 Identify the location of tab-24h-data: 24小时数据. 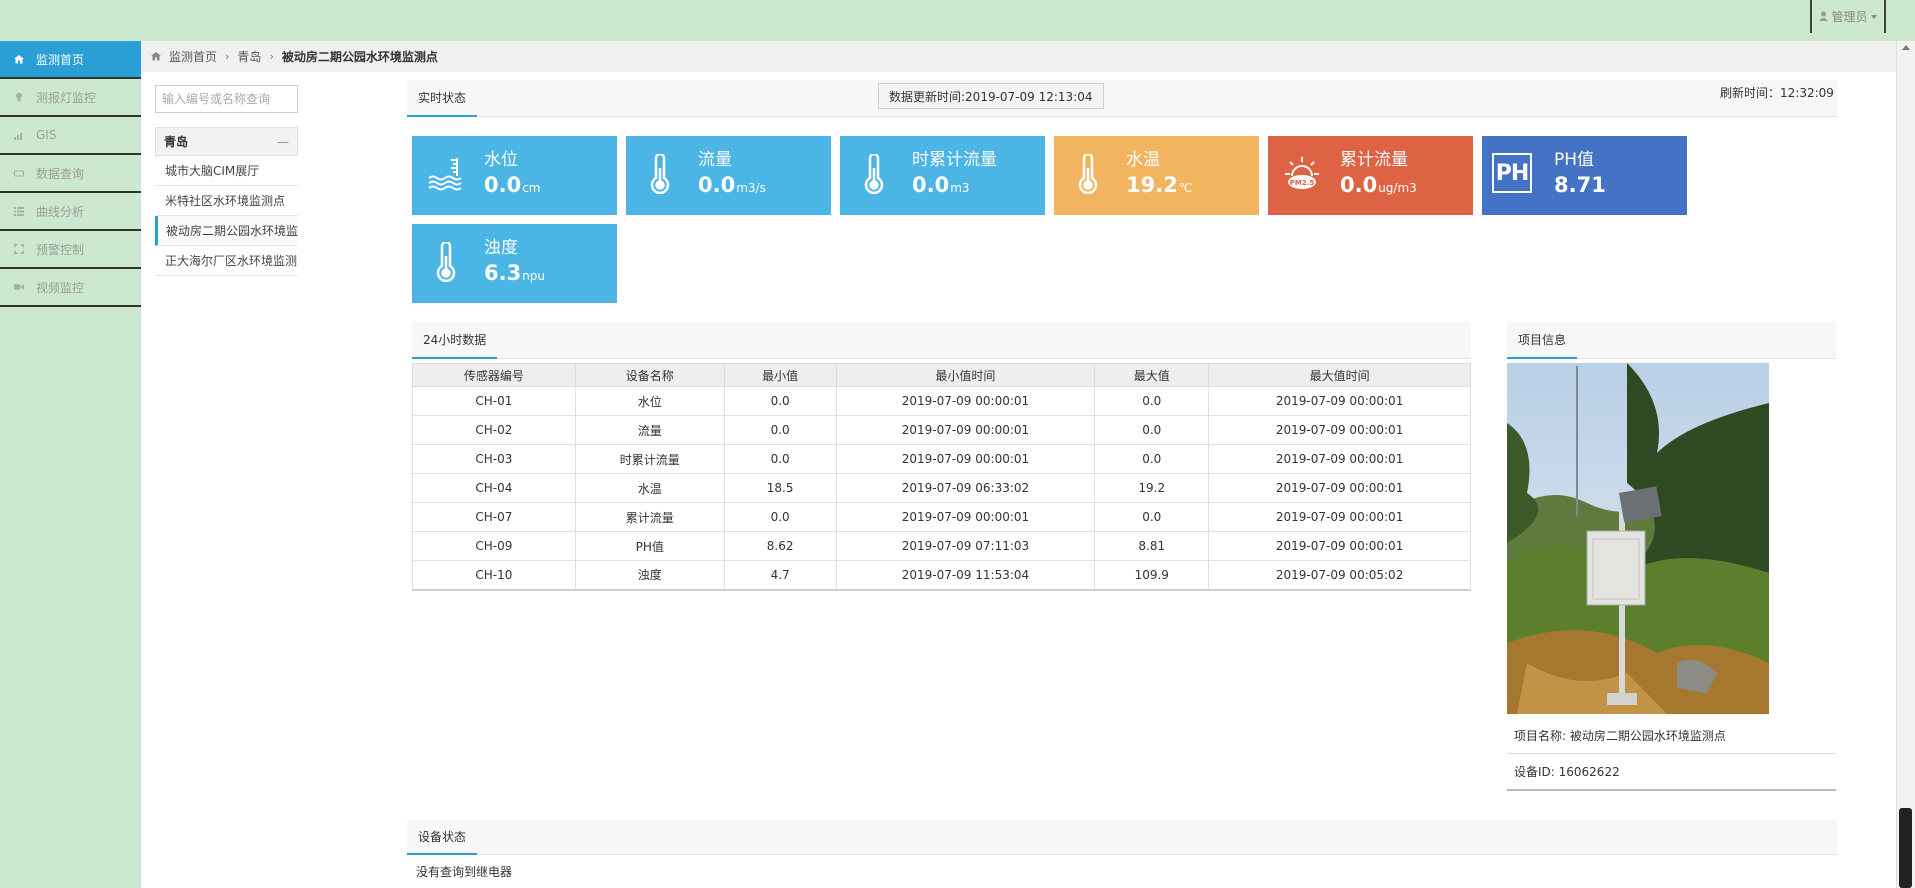
(455, 340).